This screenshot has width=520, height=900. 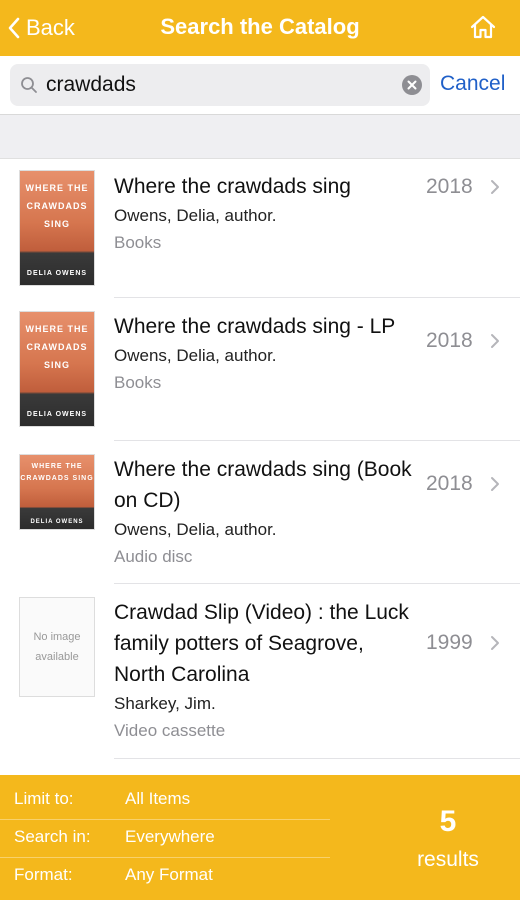 I want to click on format-row: Format: Any Format, so click(x=165, y=880).